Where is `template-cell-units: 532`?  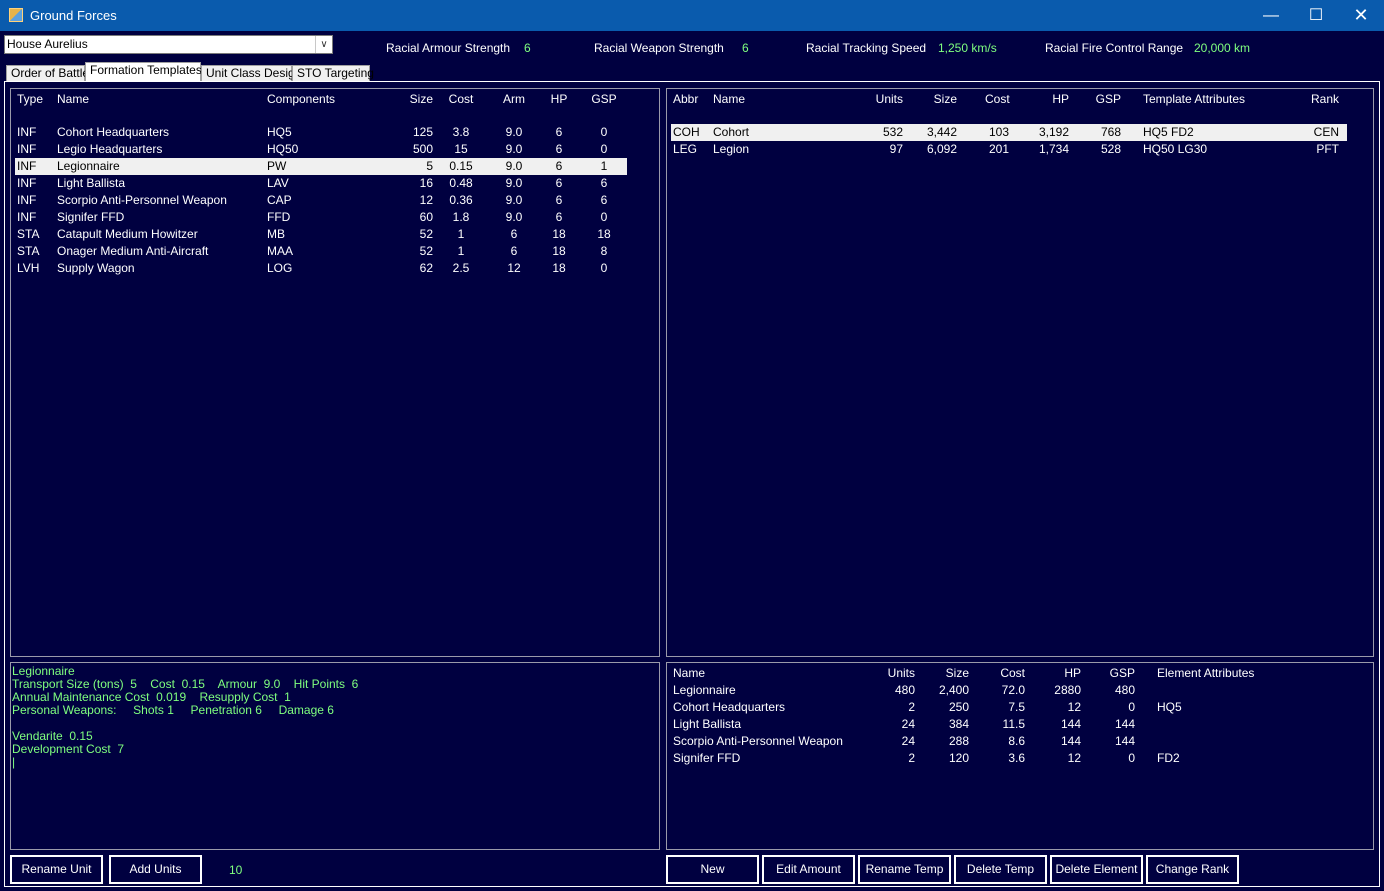 template-cell-units: 532 is located at coordinates (892, 132).